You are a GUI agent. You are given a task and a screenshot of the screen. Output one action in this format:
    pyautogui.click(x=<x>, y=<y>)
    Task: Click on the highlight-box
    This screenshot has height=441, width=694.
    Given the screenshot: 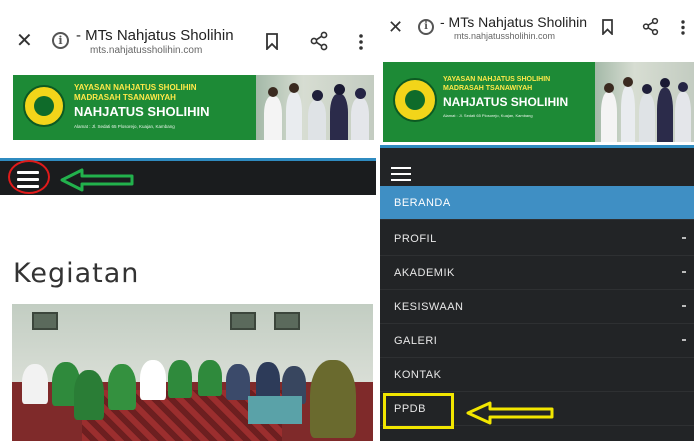 What is the action you would take?
    pyautogui.click(x=418, y=411)
    